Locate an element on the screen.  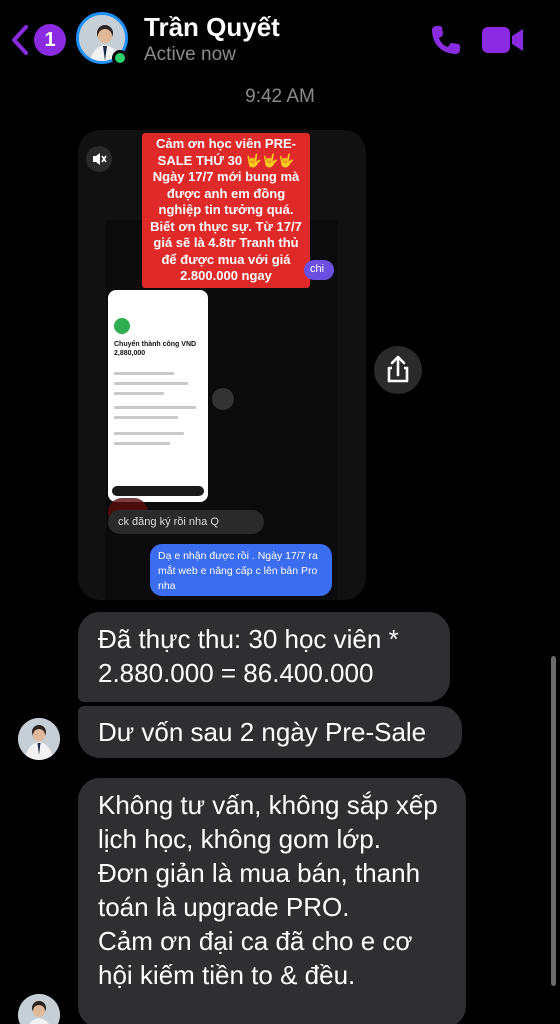
success-check-icon is located at coordinates (122, 326).